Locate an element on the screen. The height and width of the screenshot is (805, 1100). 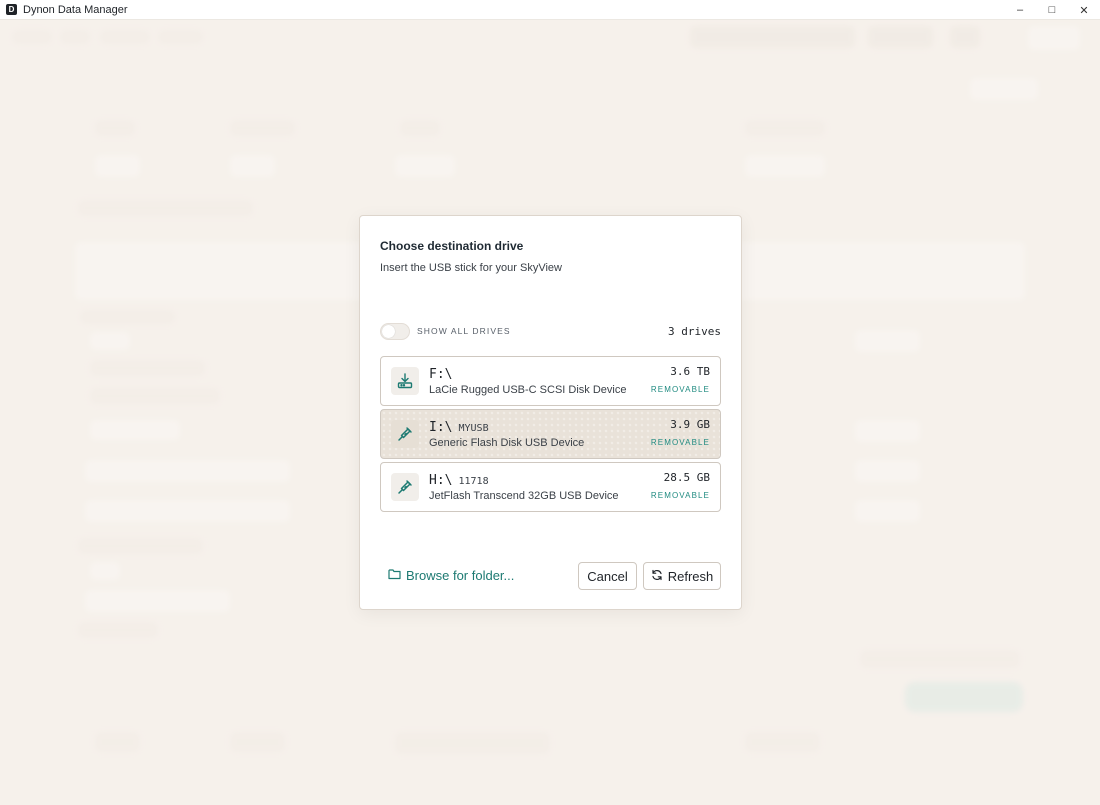
drive-name: LaCie Rugged USB-C SCSI Disk Device is located at coordinates (528, 390).